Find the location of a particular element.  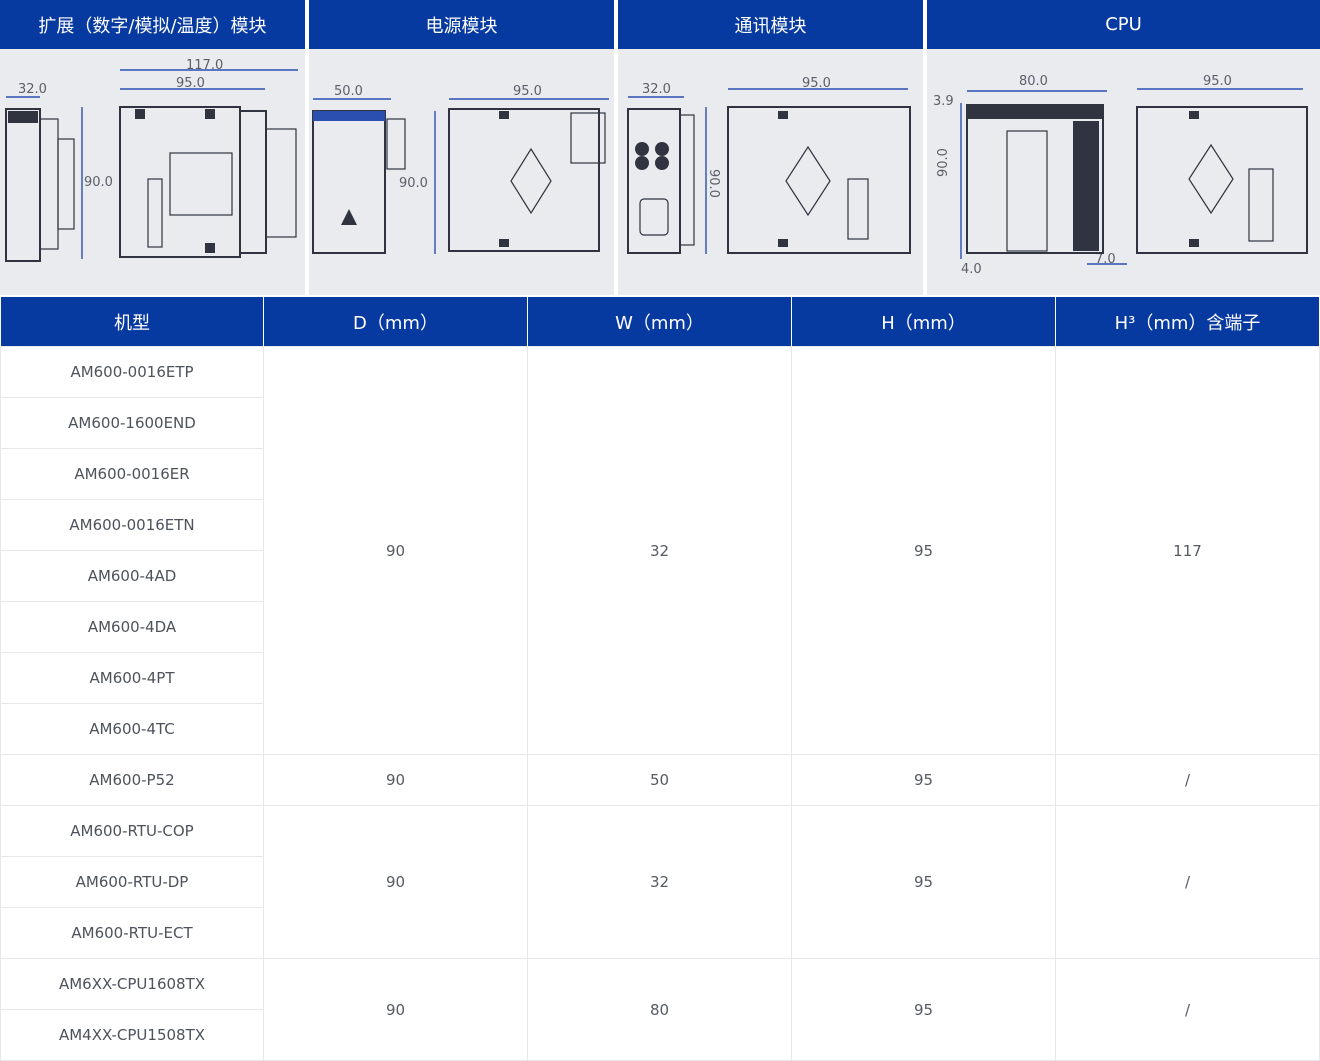

model-cell: AM600-4TC is located at coordinates (132, 729).